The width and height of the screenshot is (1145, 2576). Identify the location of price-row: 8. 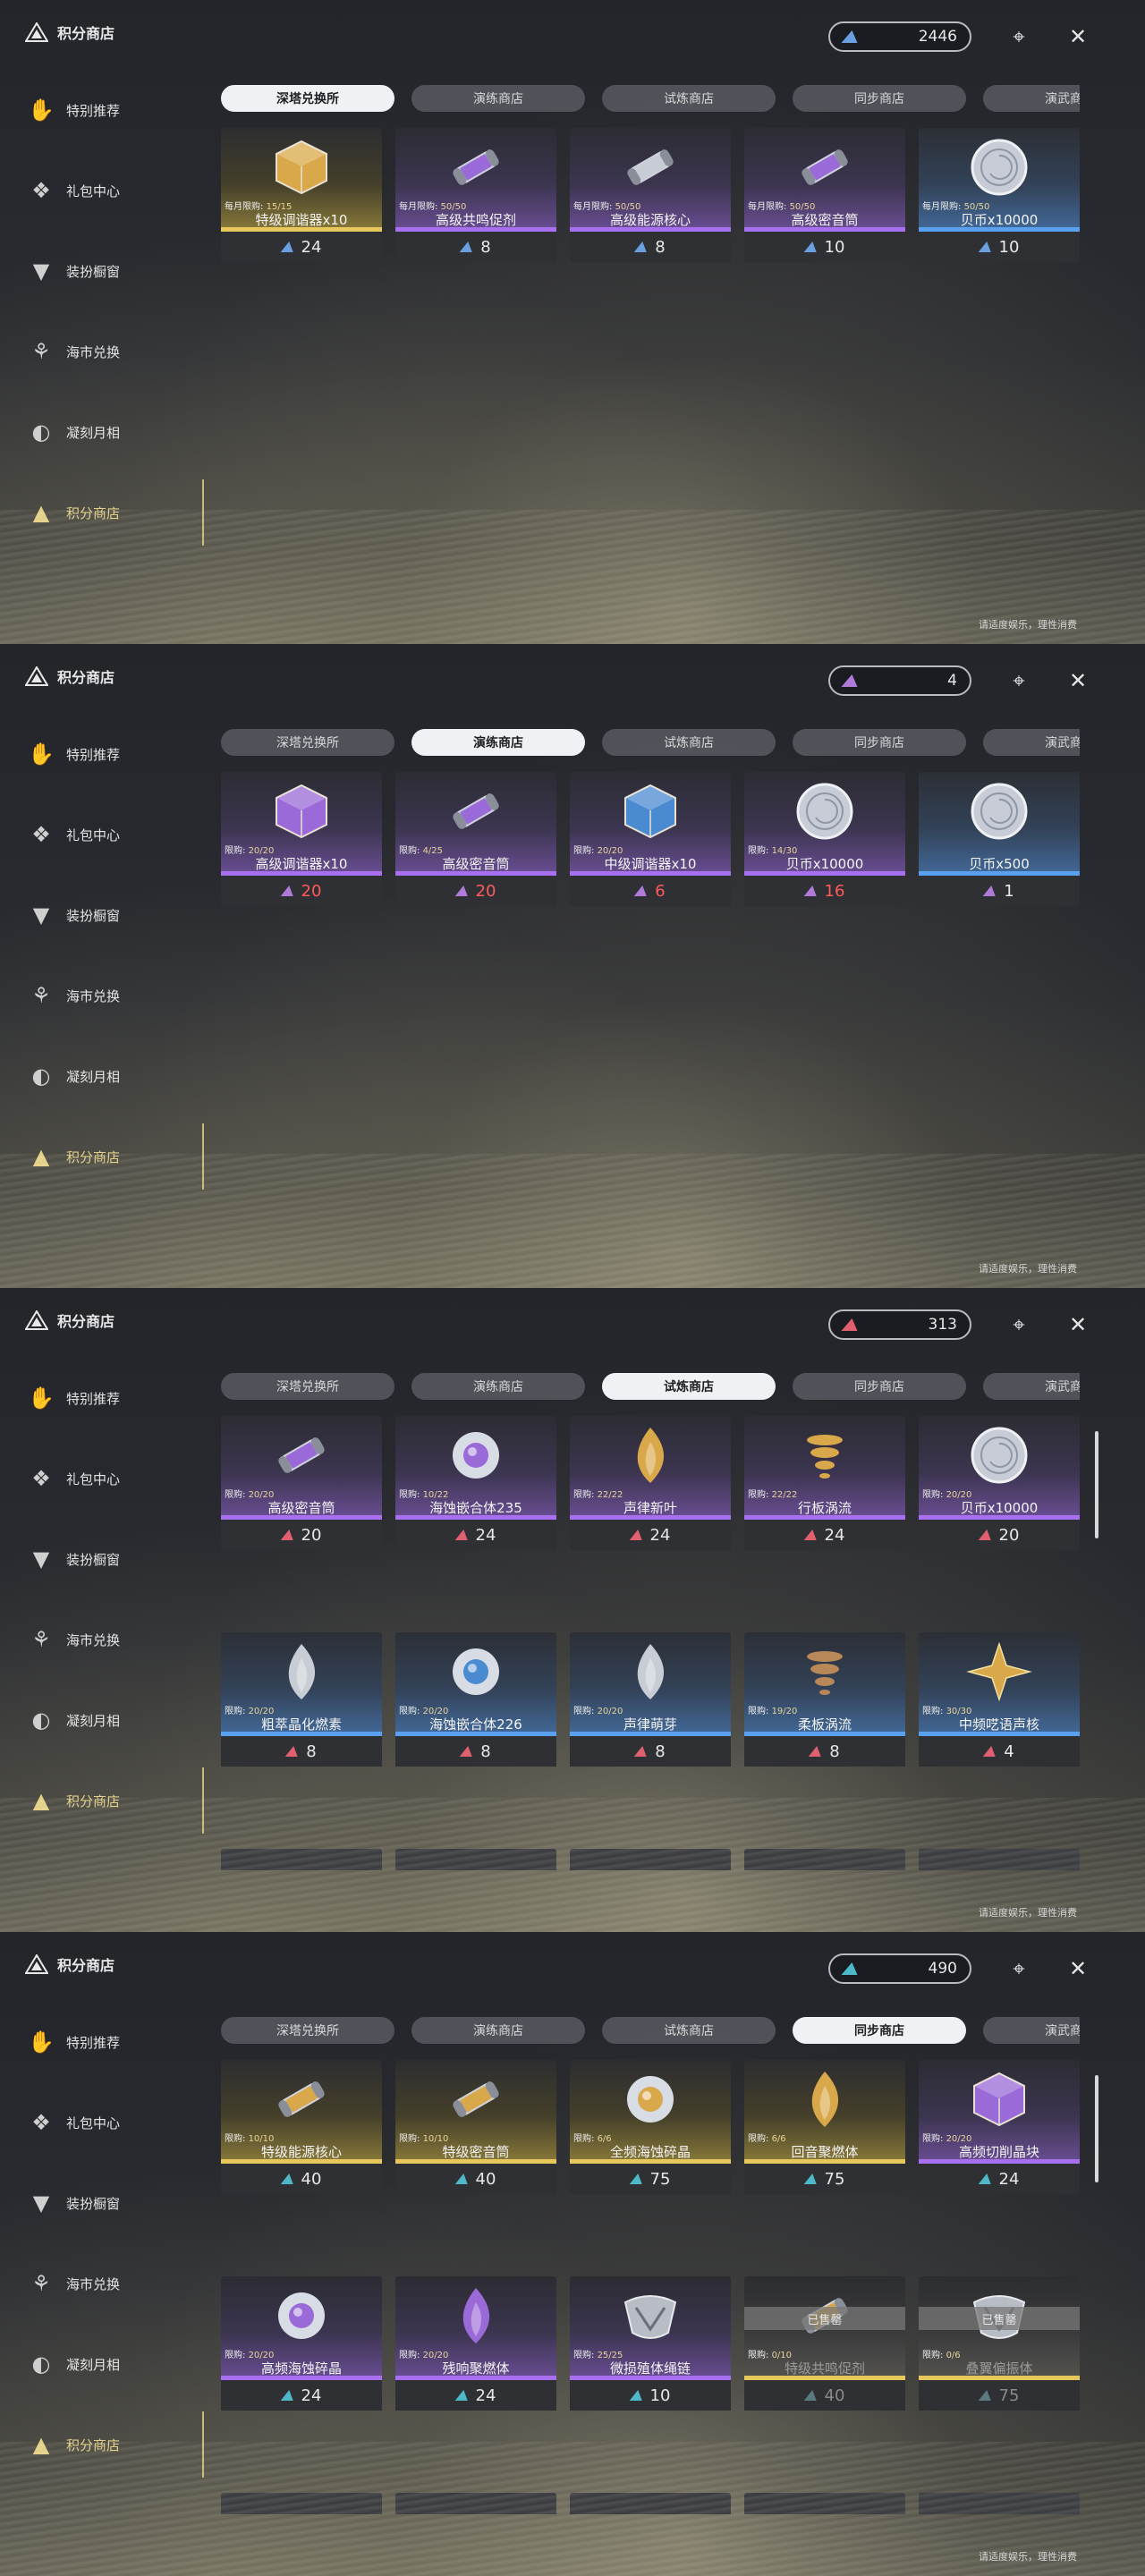
(475, 1751).